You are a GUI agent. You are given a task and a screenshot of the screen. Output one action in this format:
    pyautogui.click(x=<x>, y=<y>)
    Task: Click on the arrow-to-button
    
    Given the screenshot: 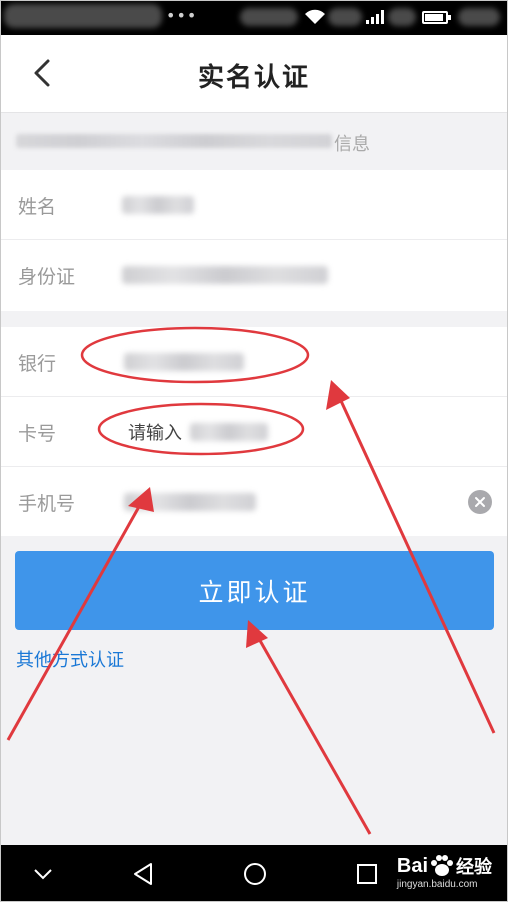 What is the action you would take?
    pyautogui.click(x=312, y=732)
    